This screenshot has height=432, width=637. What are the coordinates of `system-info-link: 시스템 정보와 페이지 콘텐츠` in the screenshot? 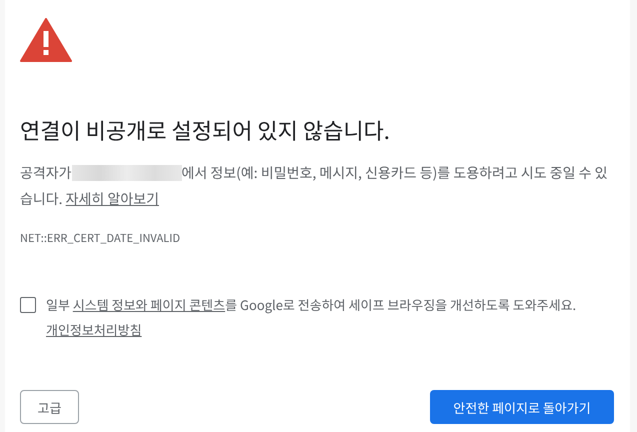 It's located at (149, 304).